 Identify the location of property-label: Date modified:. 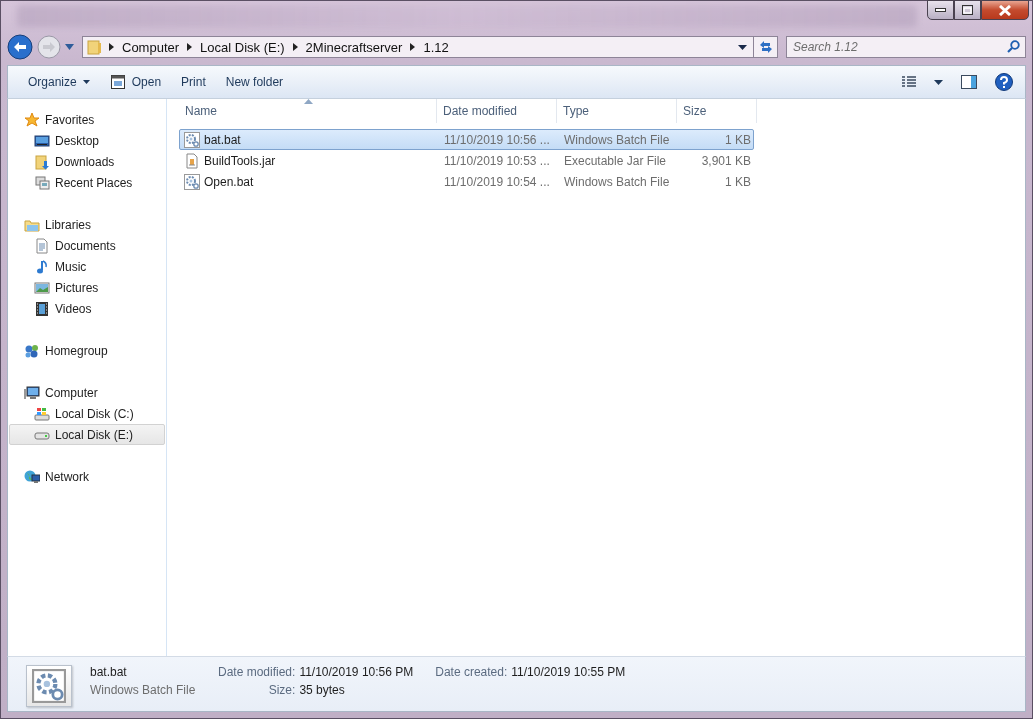
(257, 672).